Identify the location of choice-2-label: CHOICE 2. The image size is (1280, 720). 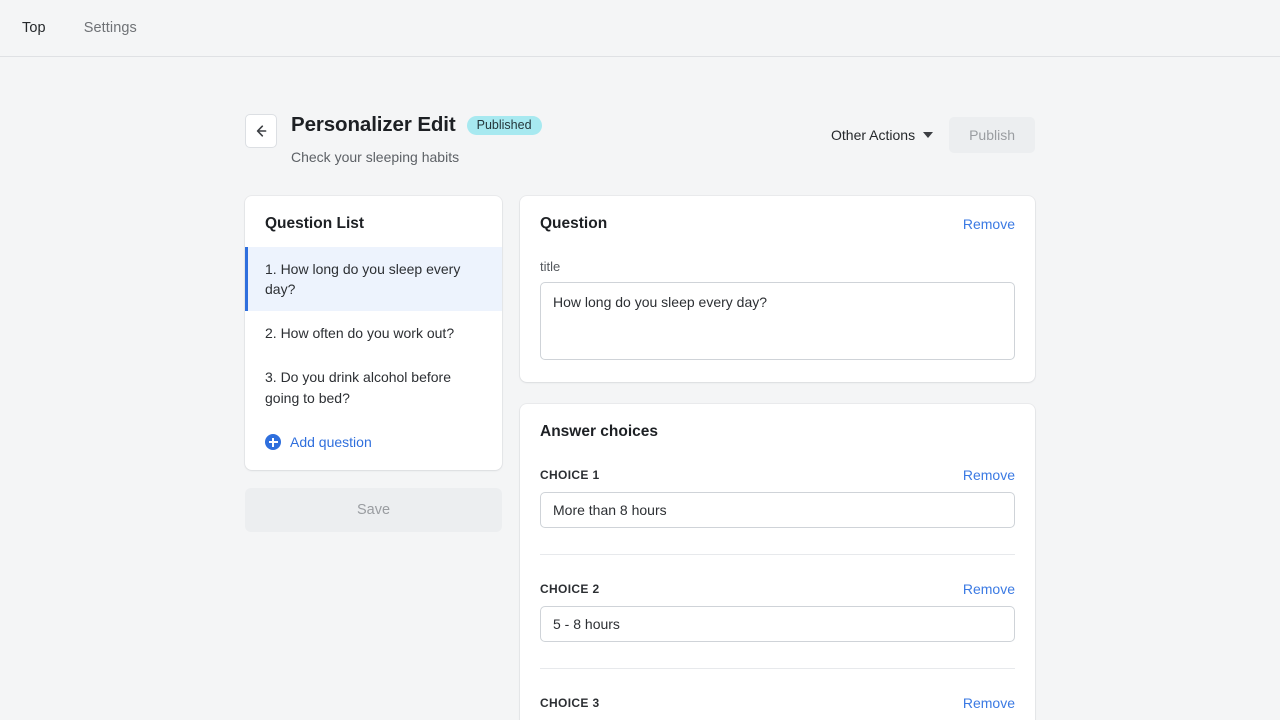
(570, 588).